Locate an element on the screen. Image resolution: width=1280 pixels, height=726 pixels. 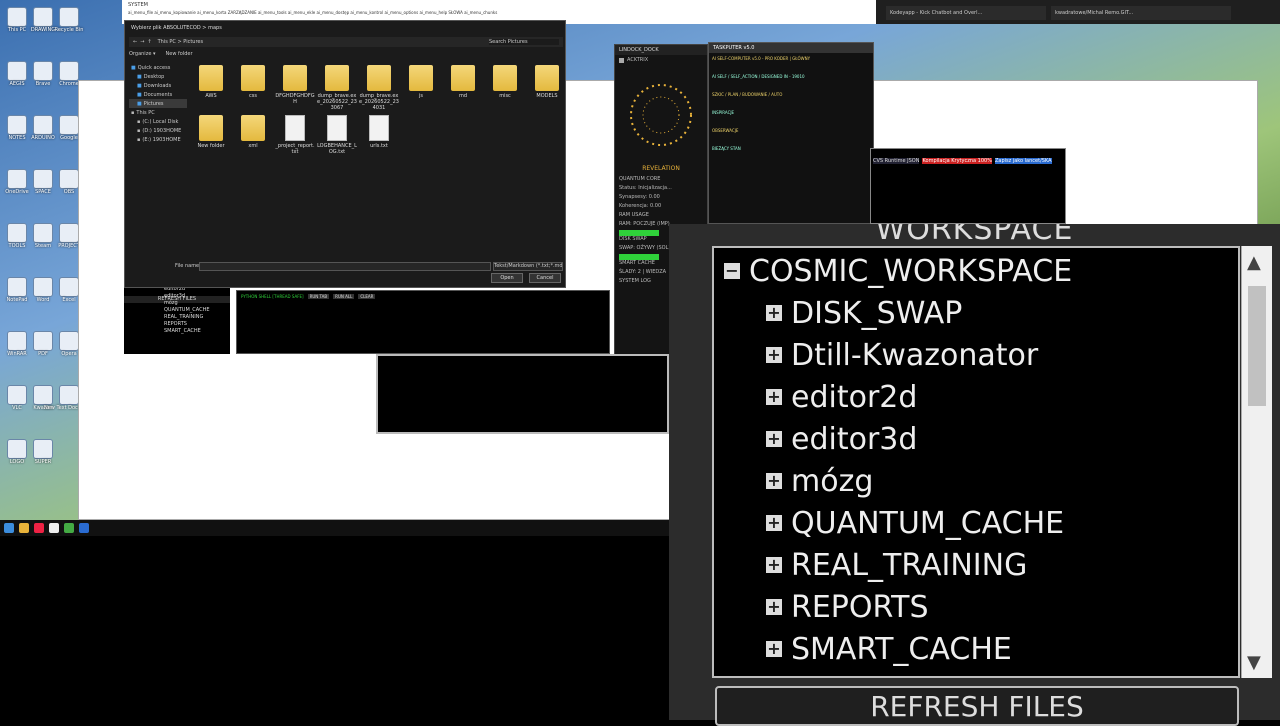
filetype-select: Tekst/Markdown (*.txt;*.md) is located at coordinates (528, 266).